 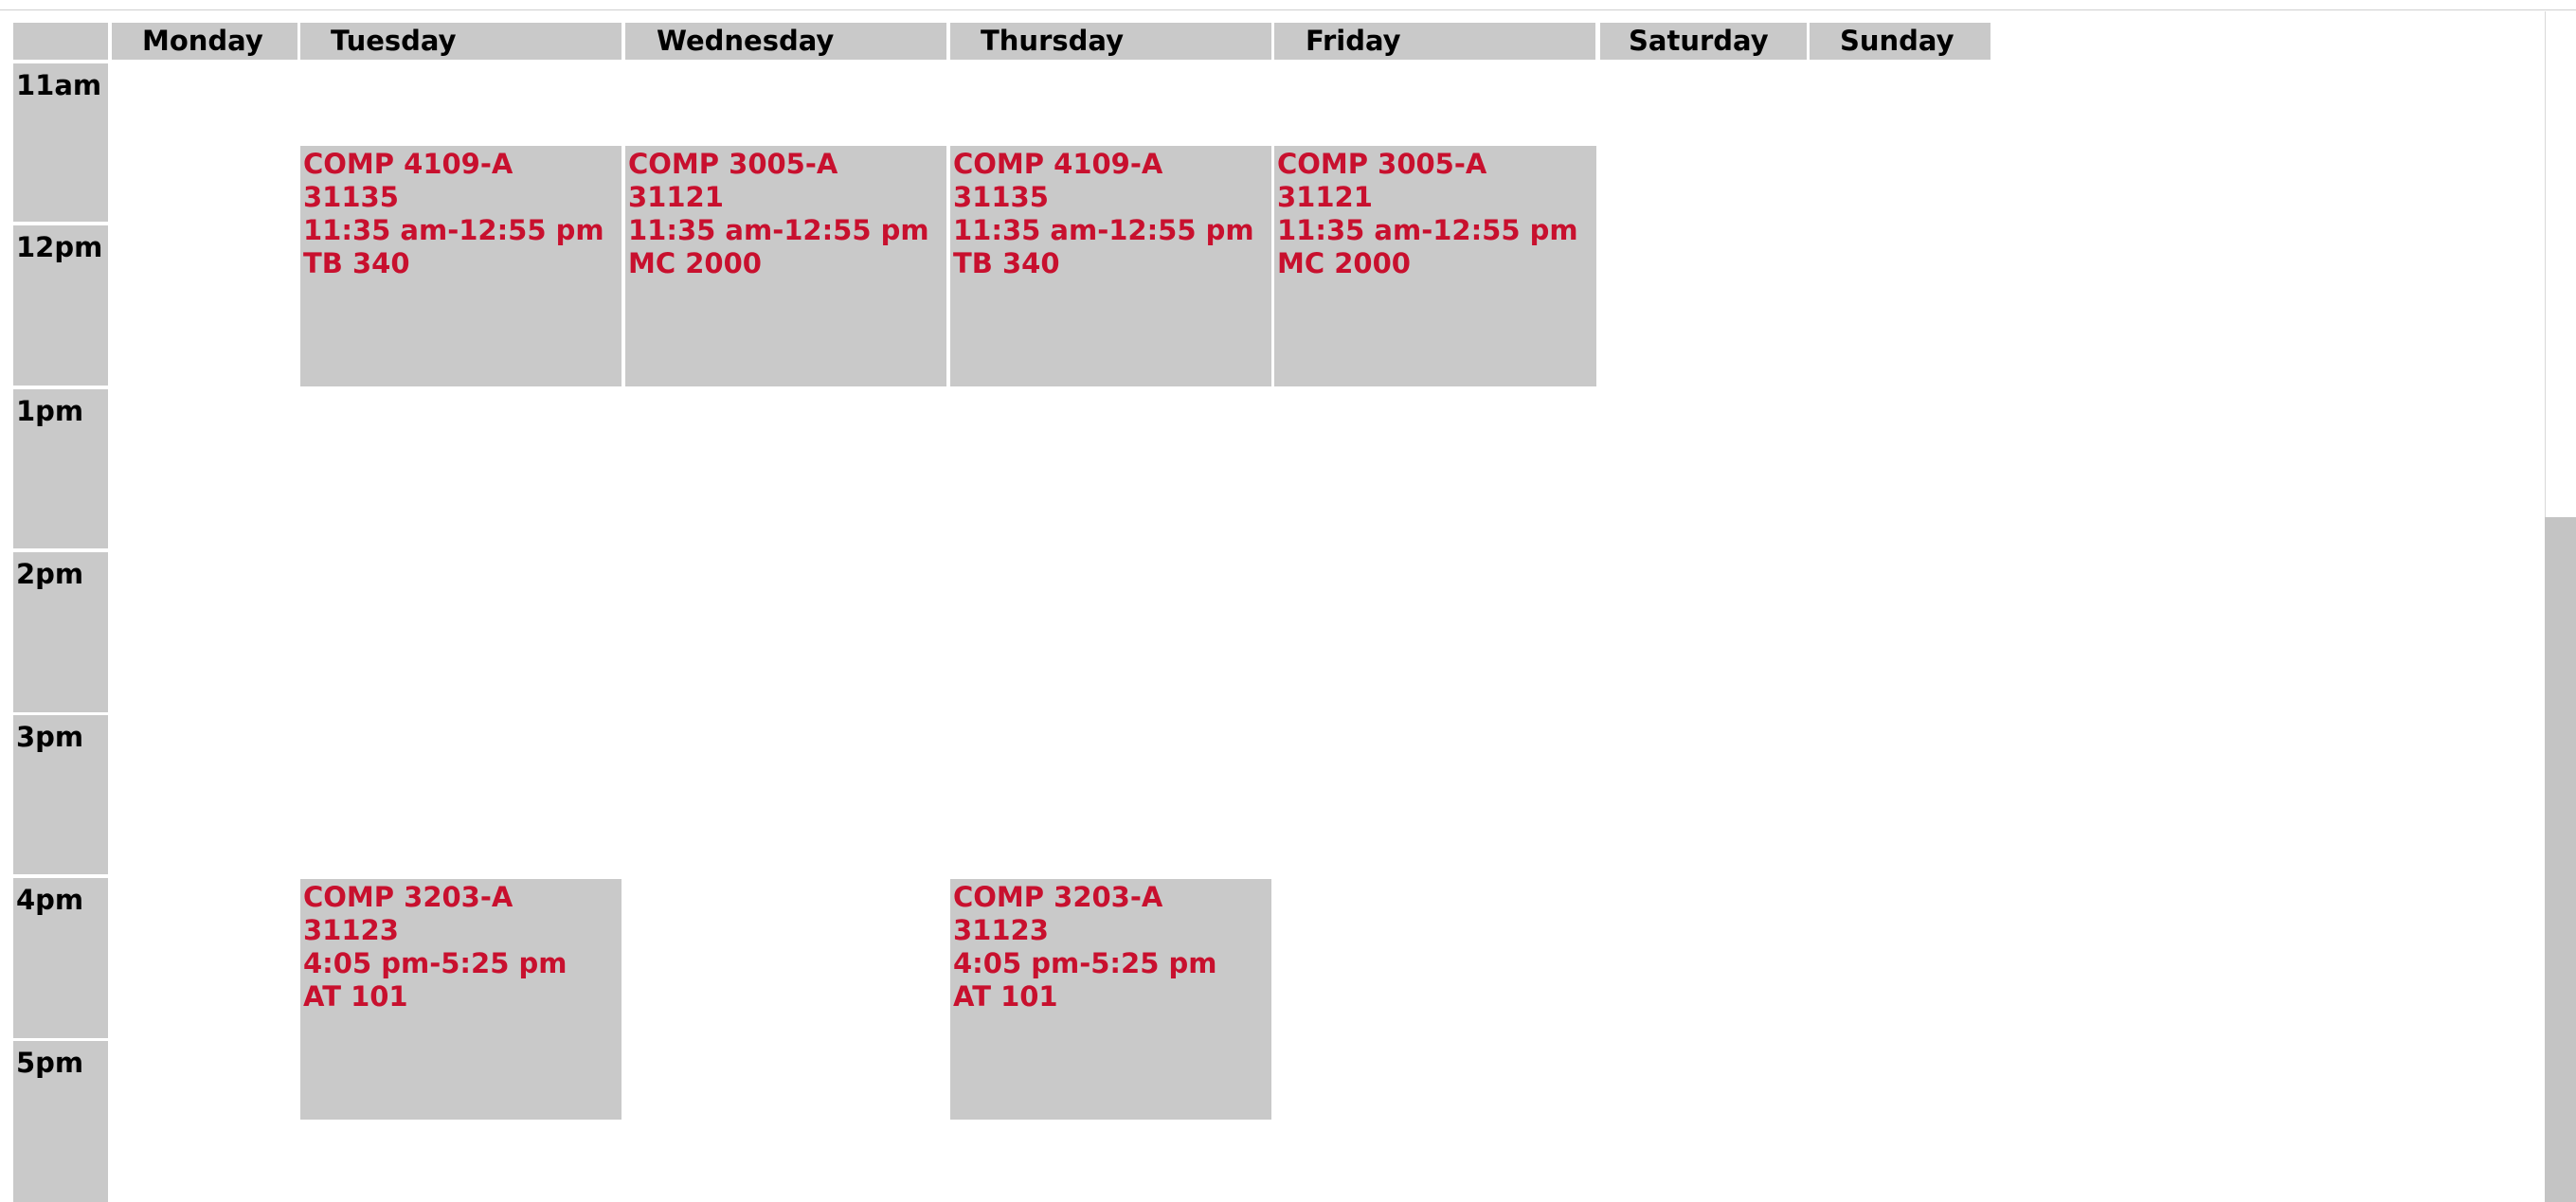 I want to click on time-label-5pm: 5pm, so click(x=60, y=1121).